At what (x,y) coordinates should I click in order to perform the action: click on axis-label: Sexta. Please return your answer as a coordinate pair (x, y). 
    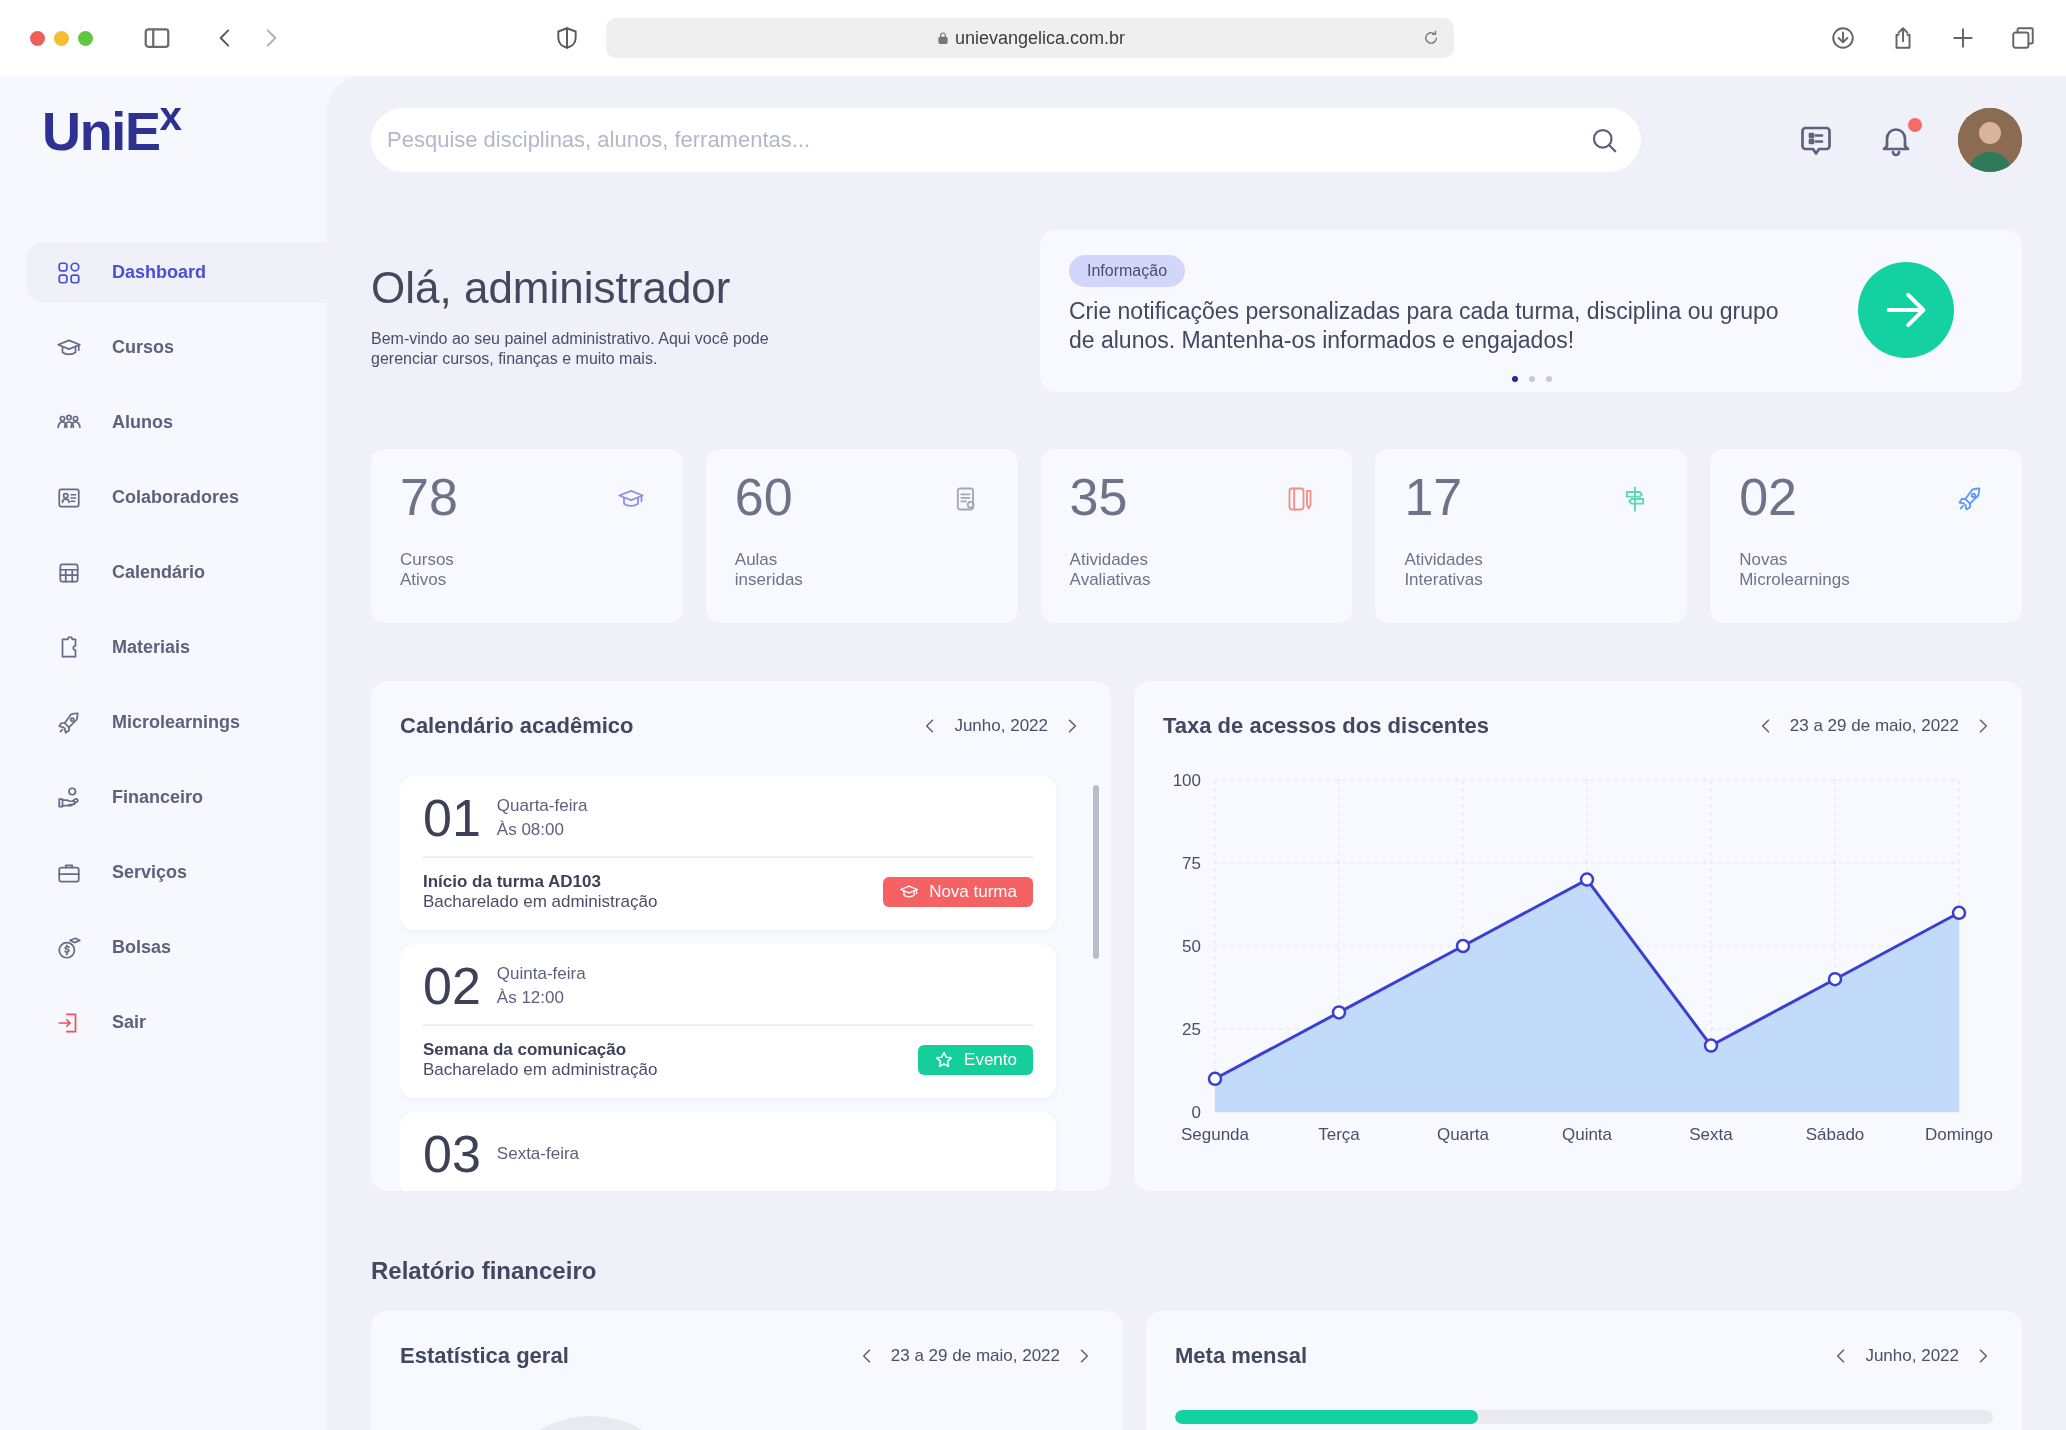
    Looking at the image, I should click on (1711, 1134).